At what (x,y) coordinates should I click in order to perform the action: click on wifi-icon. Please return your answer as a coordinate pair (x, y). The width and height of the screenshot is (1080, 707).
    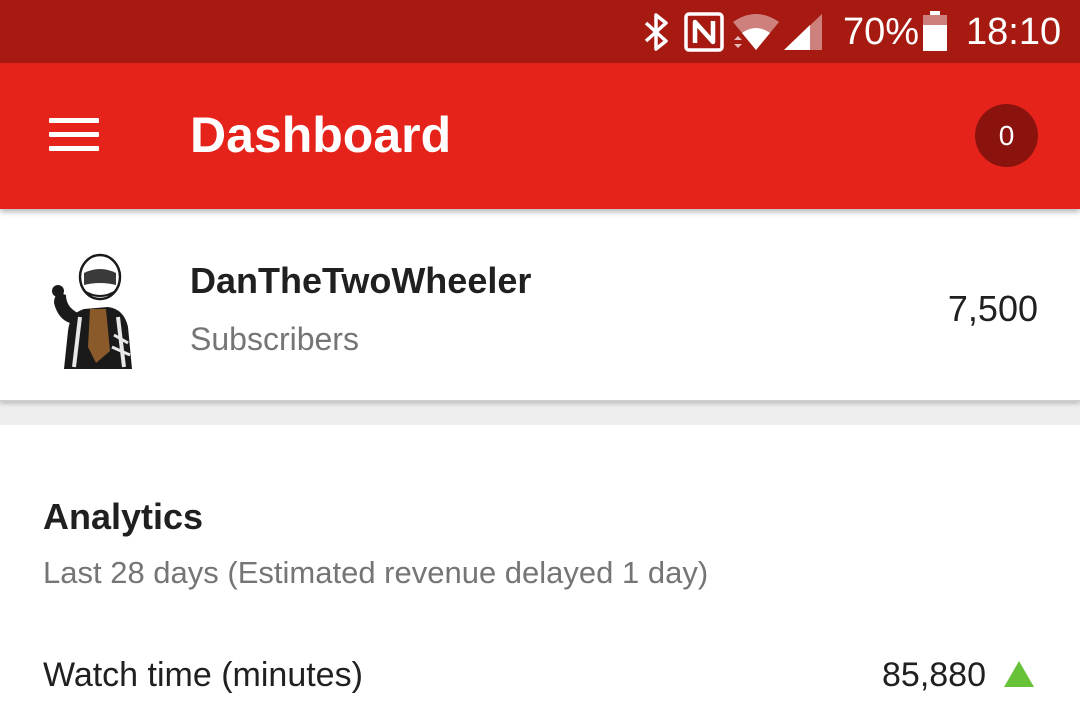
    Looking at the image, I should click on (756, 32).